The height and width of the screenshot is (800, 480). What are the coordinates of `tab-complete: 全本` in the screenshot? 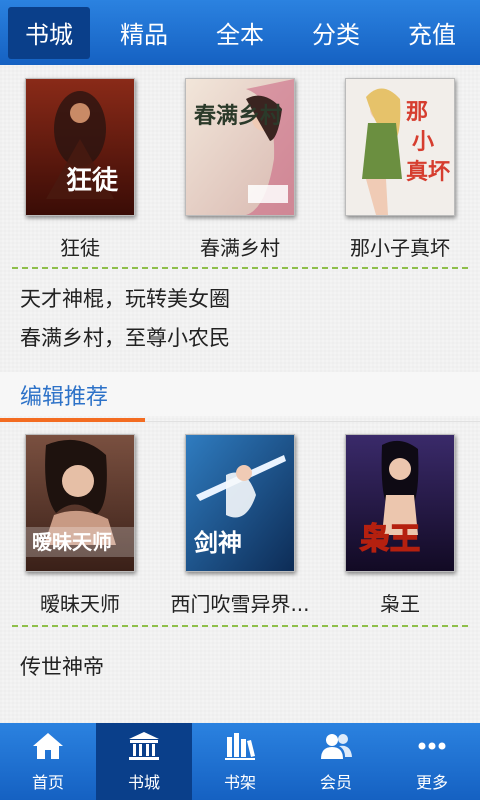 It's located at (240, 32).